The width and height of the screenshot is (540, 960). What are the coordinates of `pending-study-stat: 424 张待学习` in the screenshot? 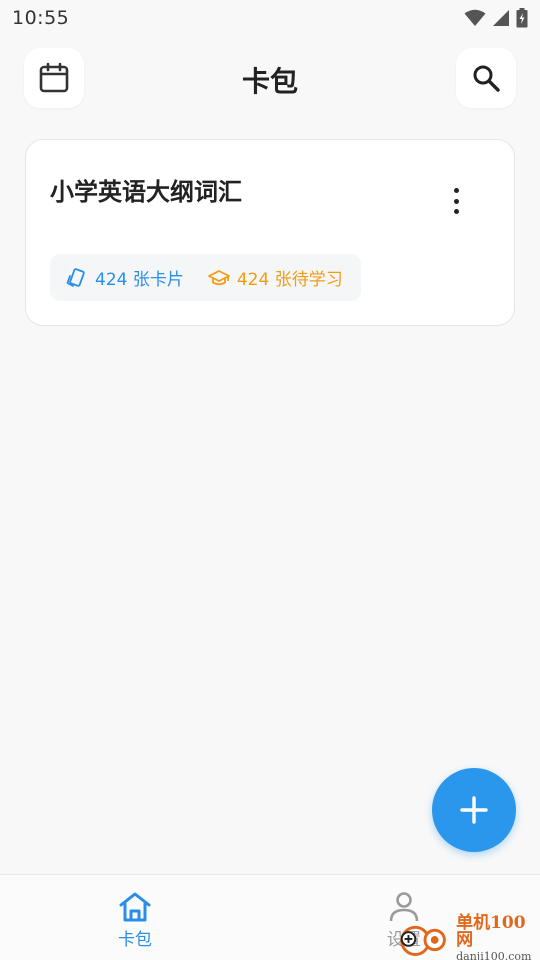 It's located at (275, 277).